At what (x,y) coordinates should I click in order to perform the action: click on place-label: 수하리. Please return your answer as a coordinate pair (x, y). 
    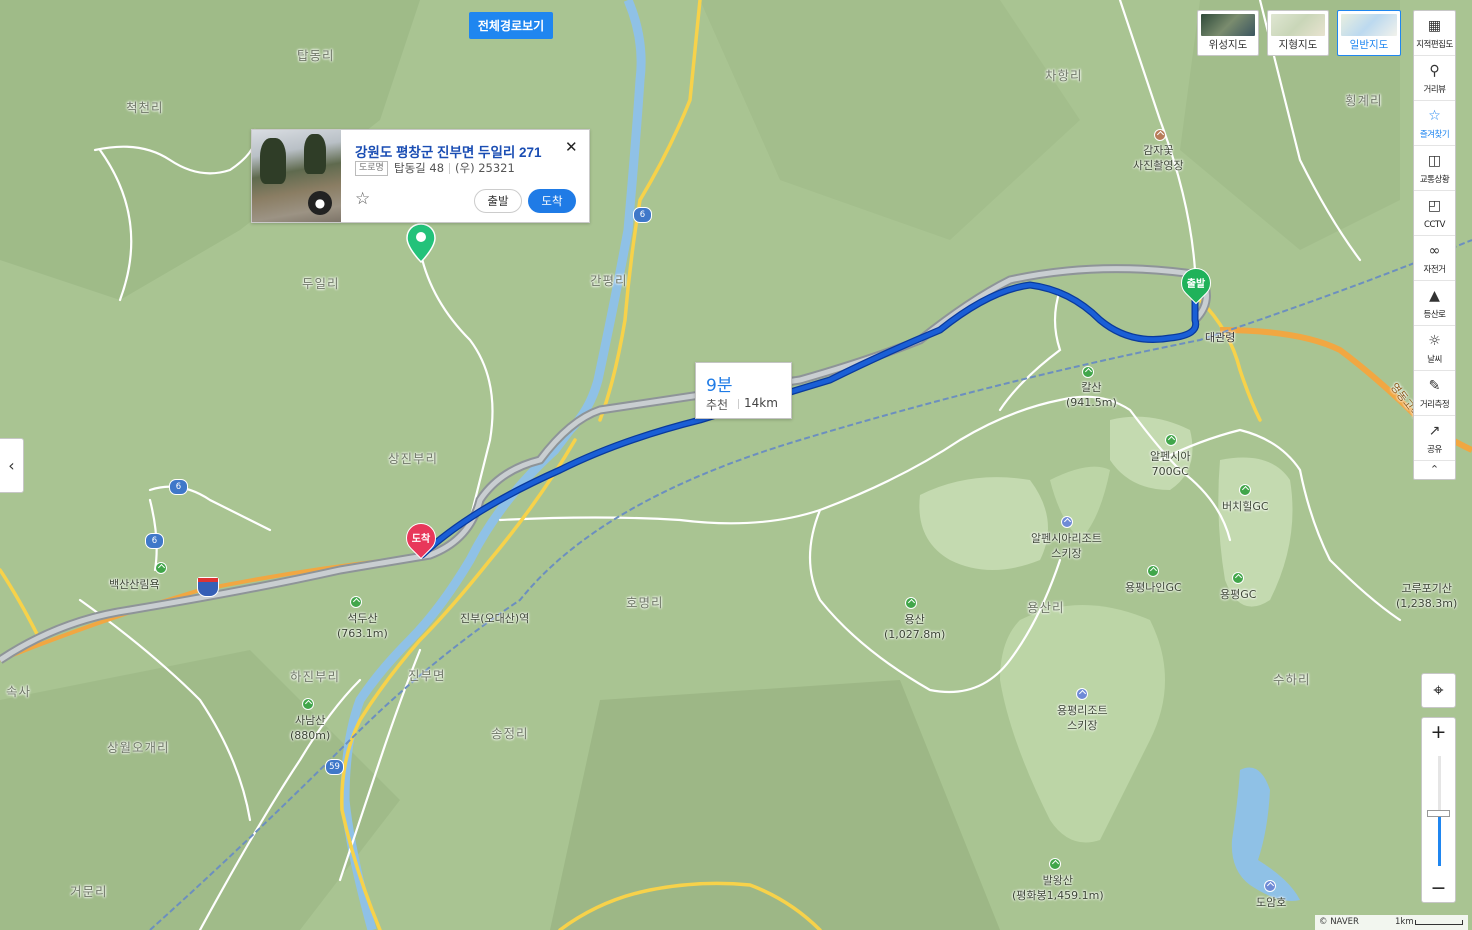
    Looking at the image, I should click on (1292, 679).